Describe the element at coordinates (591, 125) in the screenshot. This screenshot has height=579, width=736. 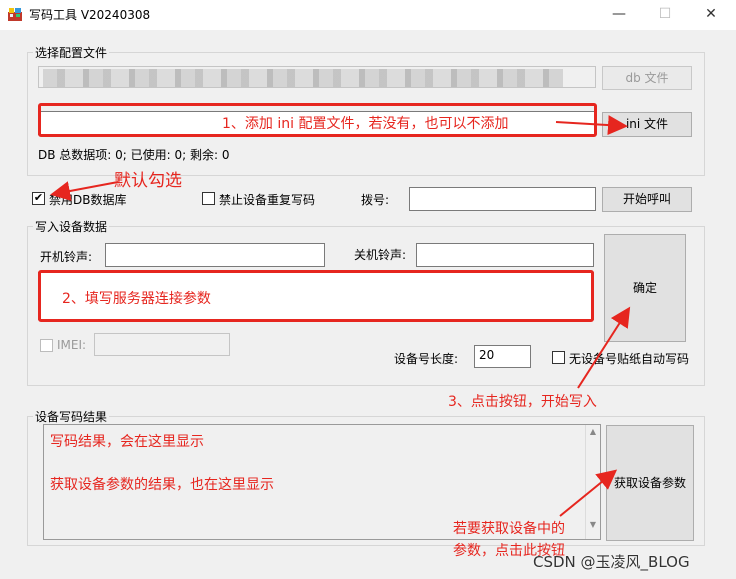
I see `arrow-to-ini-button` at that location.